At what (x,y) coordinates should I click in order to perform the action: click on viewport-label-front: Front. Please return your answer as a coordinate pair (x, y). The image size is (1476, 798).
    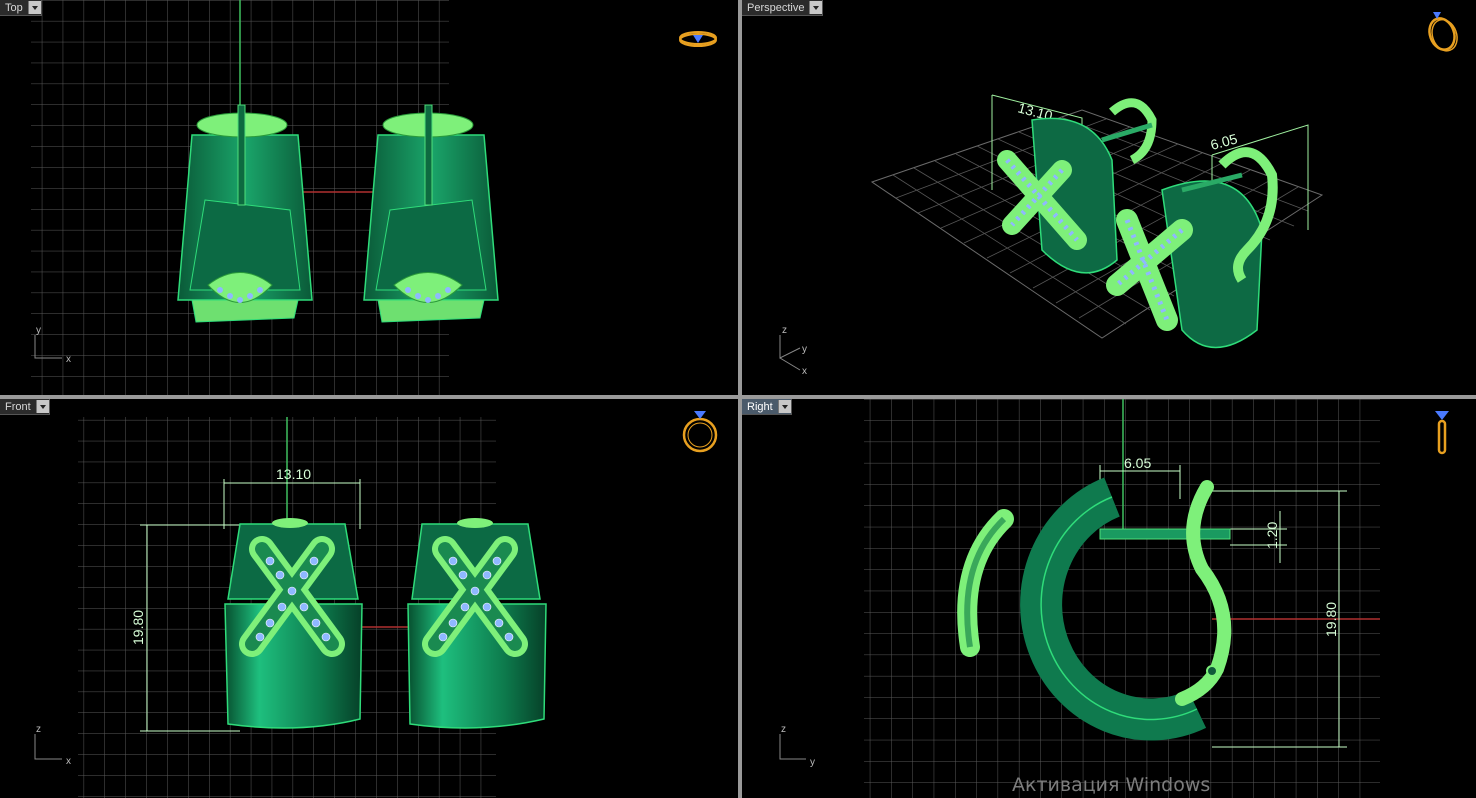
    Looking at the image, I should click on (25, 407).